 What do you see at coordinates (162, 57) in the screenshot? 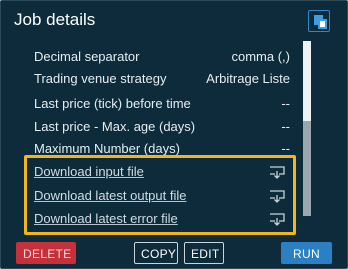
I see `setting-row-decimal-separator: Decimal separator comma (,)` at bounding box center [162, 57].